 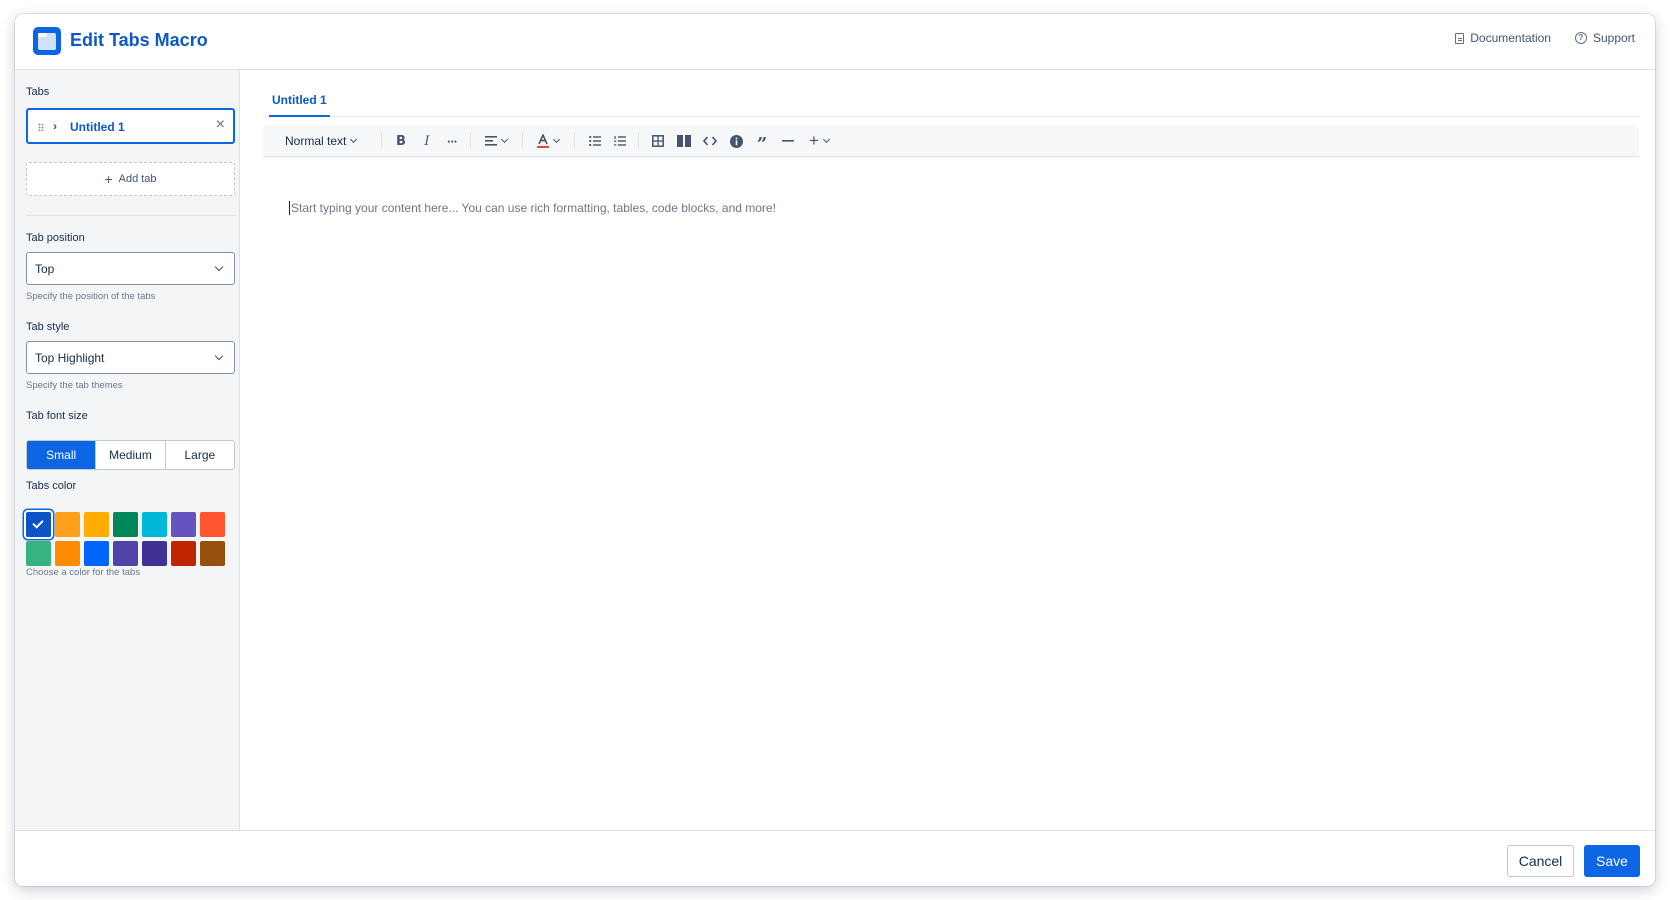 I want to click on text-style-label: Normal text, so click(x=316, y=141).